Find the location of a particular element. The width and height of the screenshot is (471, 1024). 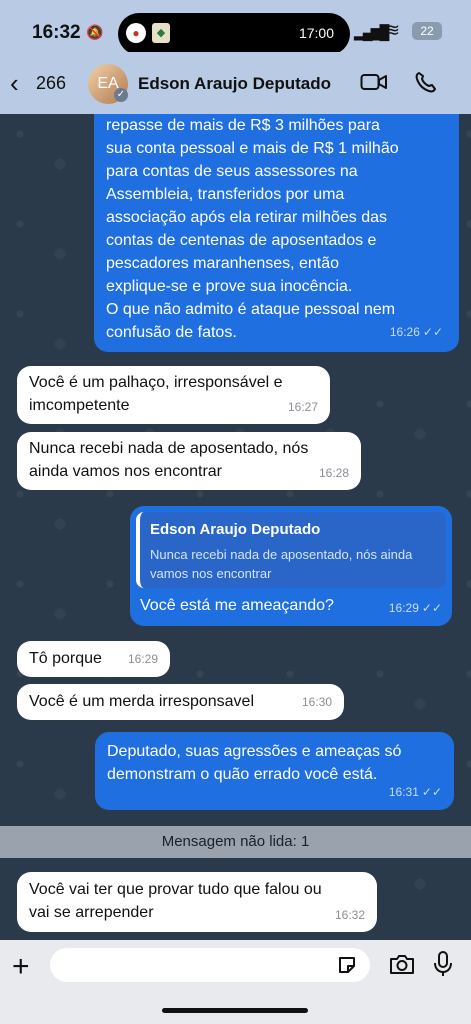

dynamic-island: ● ◆ 17:00 is located at coordinates (234, 34).